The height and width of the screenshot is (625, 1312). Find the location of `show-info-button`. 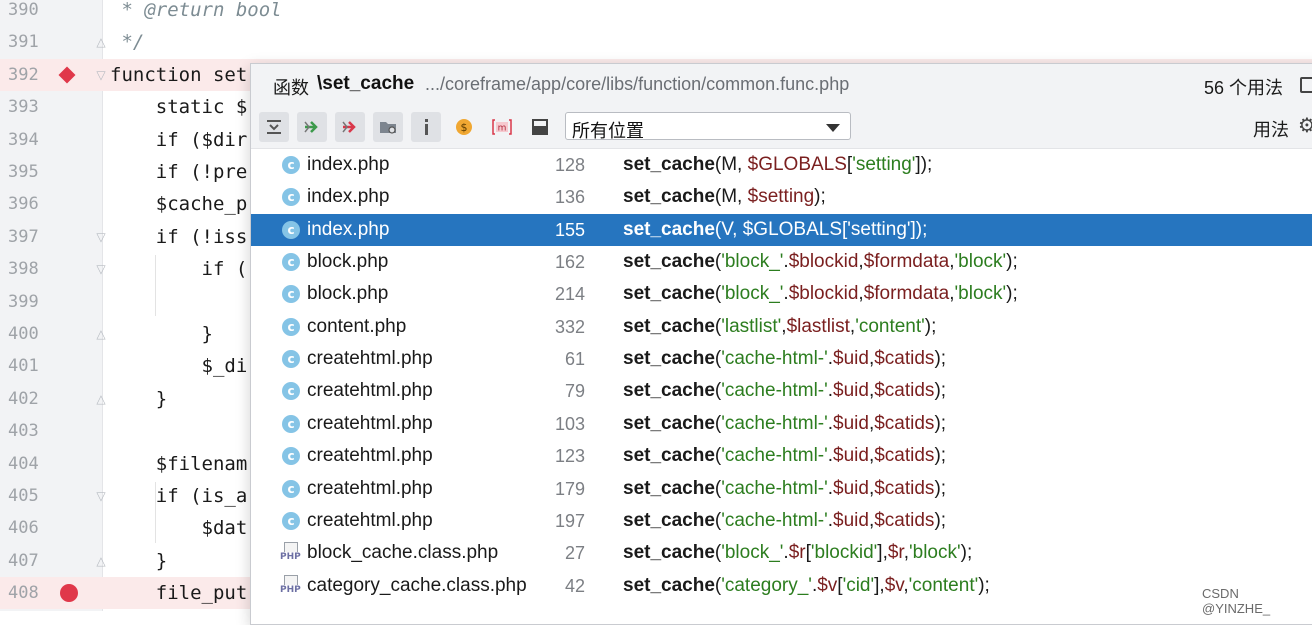

show-info-button is located at coordinates (426, 127).